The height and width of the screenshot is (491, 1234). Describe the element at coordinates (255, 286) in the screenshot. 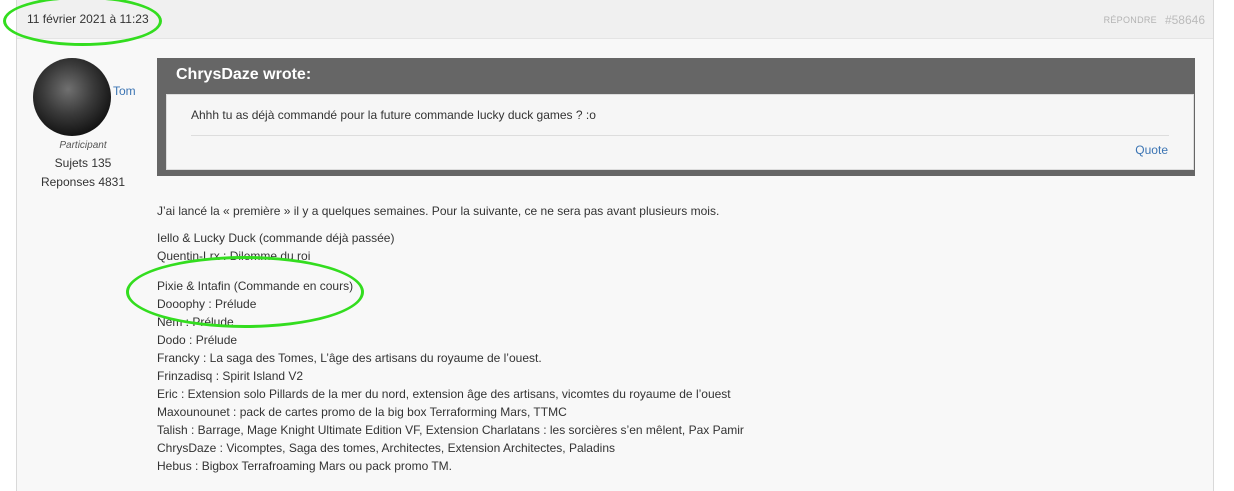

I see `list-line: Pixie & Intafin (Commande en cours)` at that location.